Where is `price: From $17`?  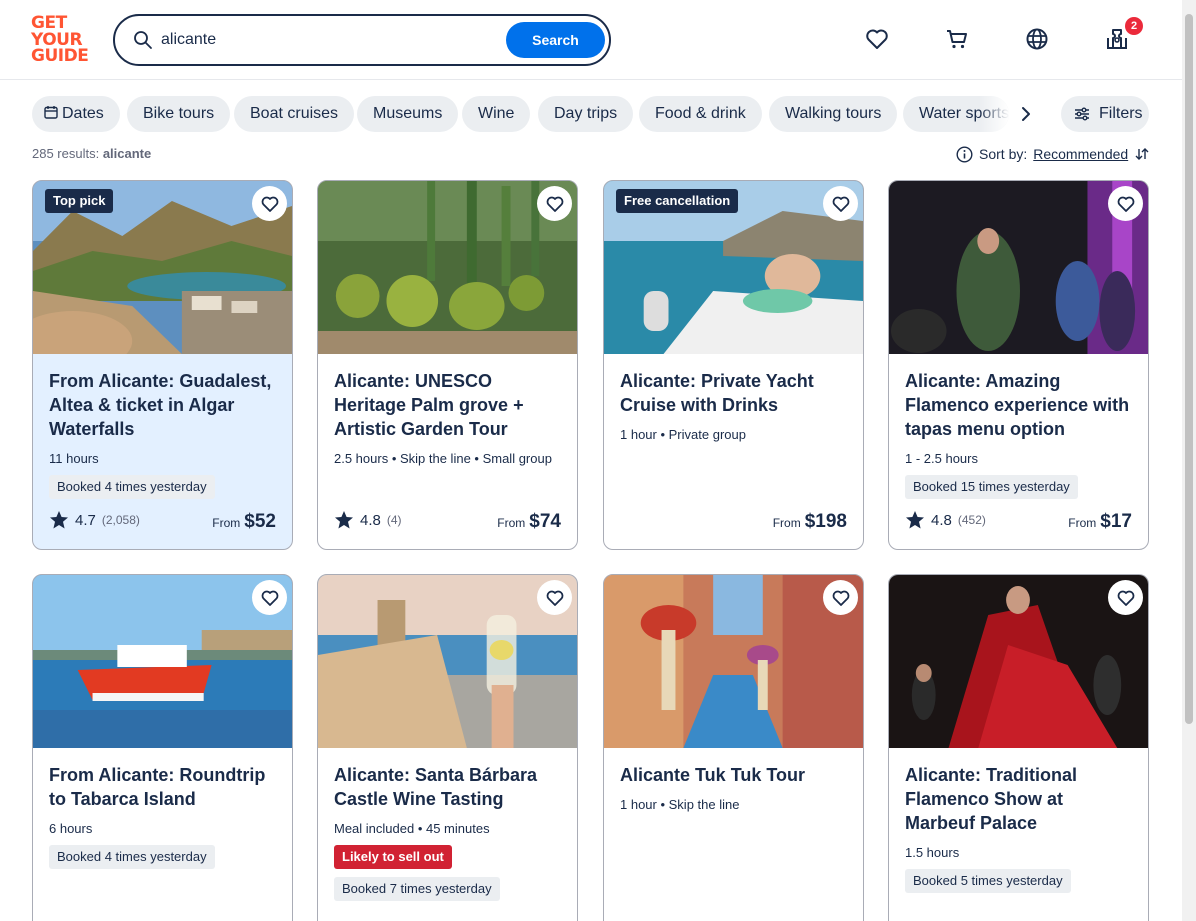
price: From $17 is located at coordinates (1100, 522).